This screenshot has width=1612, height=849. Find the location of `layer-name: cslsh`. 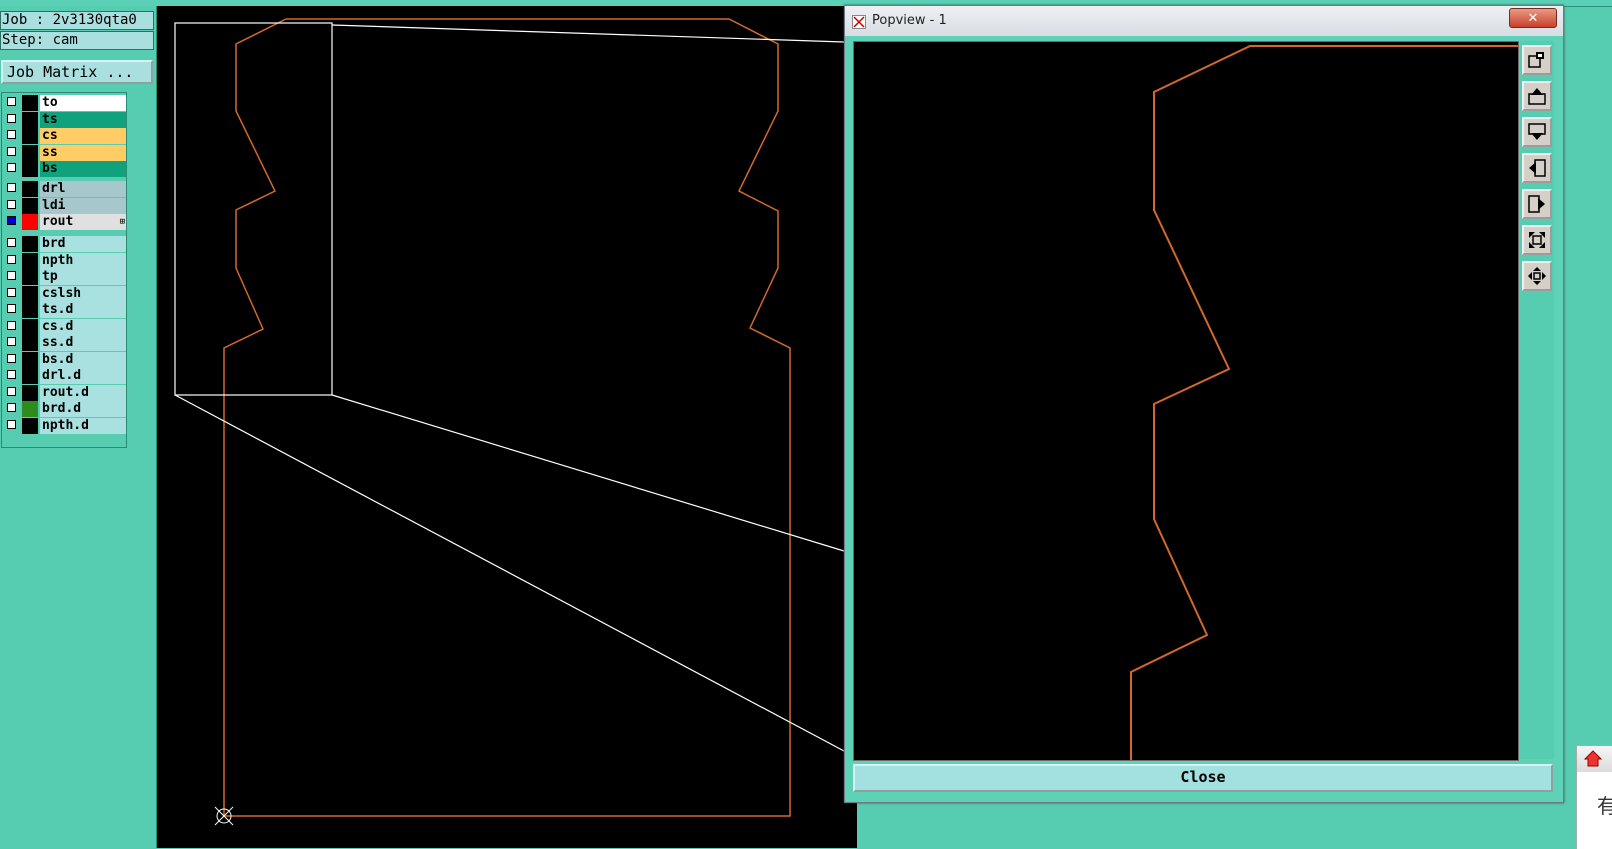

layer-name: cslsh is located at coordinates (83, 293).